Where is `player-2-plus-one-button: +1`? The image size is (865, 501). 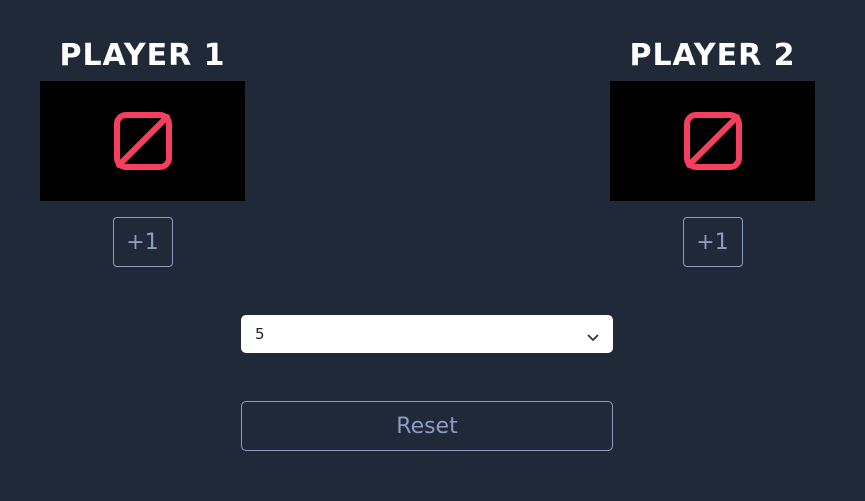
player-2-plus-one-button: +1 is located at coordinates (712, 242).